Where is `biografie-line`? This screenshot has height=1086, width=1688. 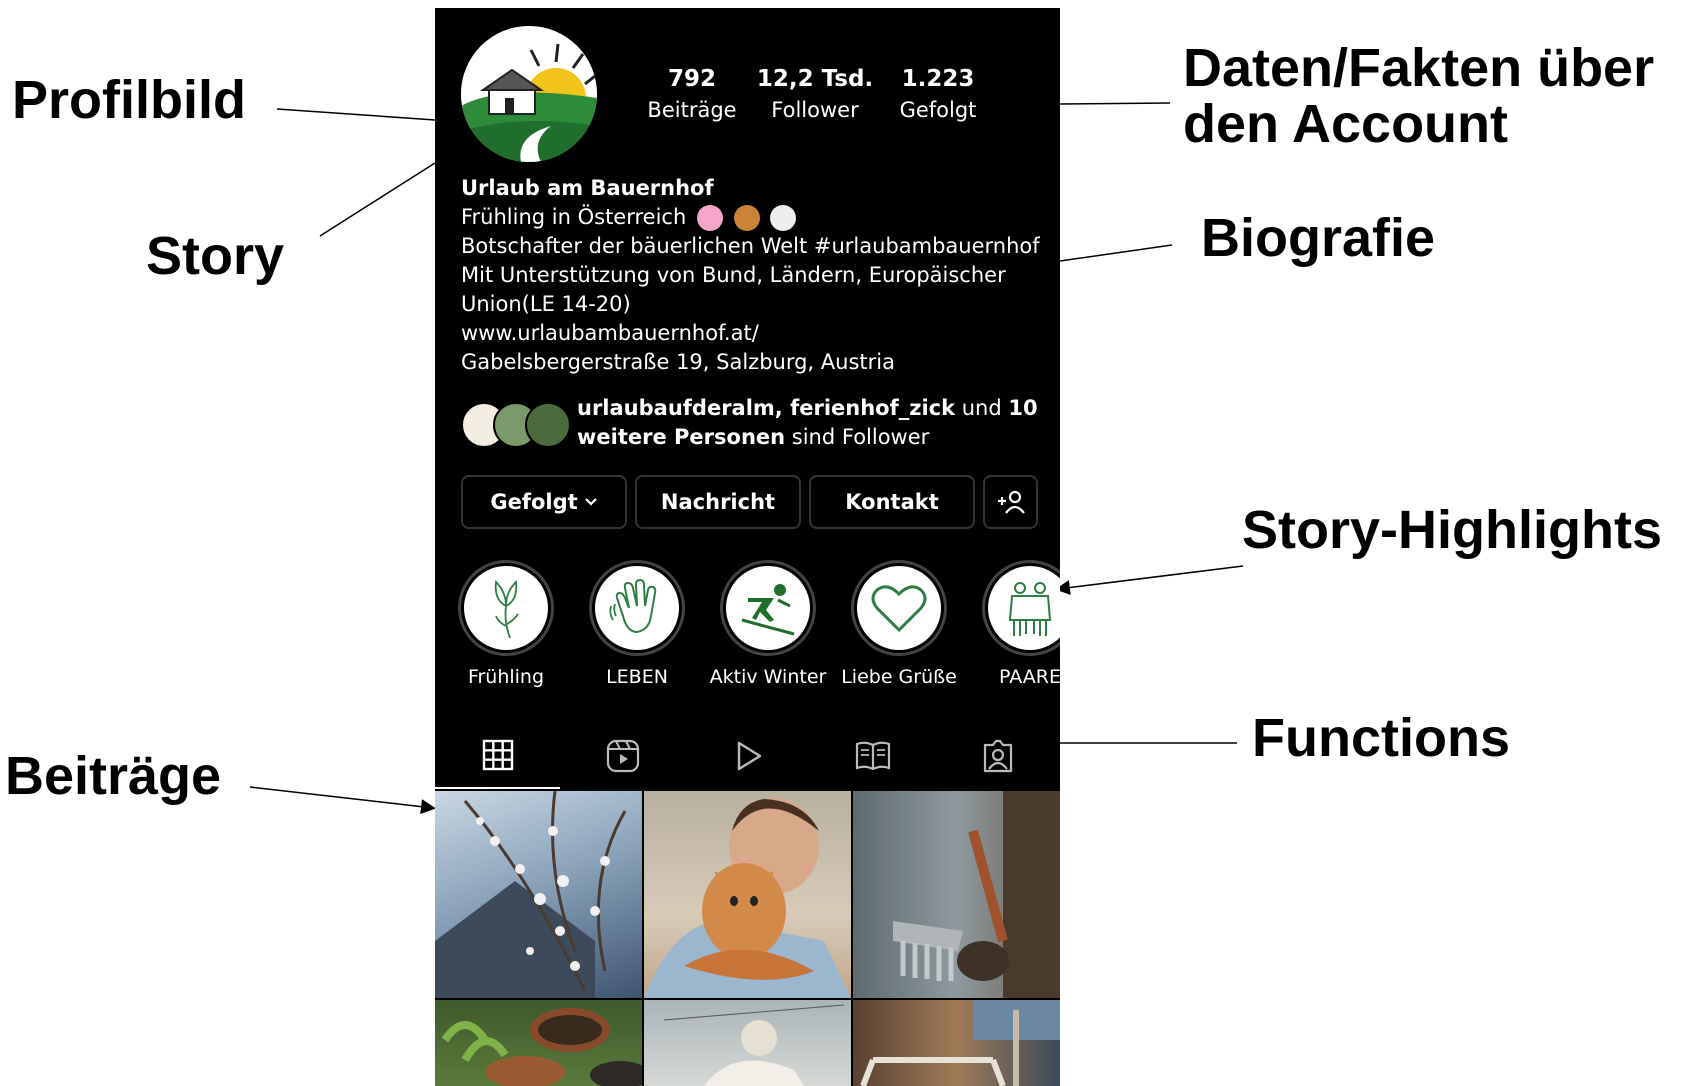 biografie-line is located at coordinates (1116, 253).